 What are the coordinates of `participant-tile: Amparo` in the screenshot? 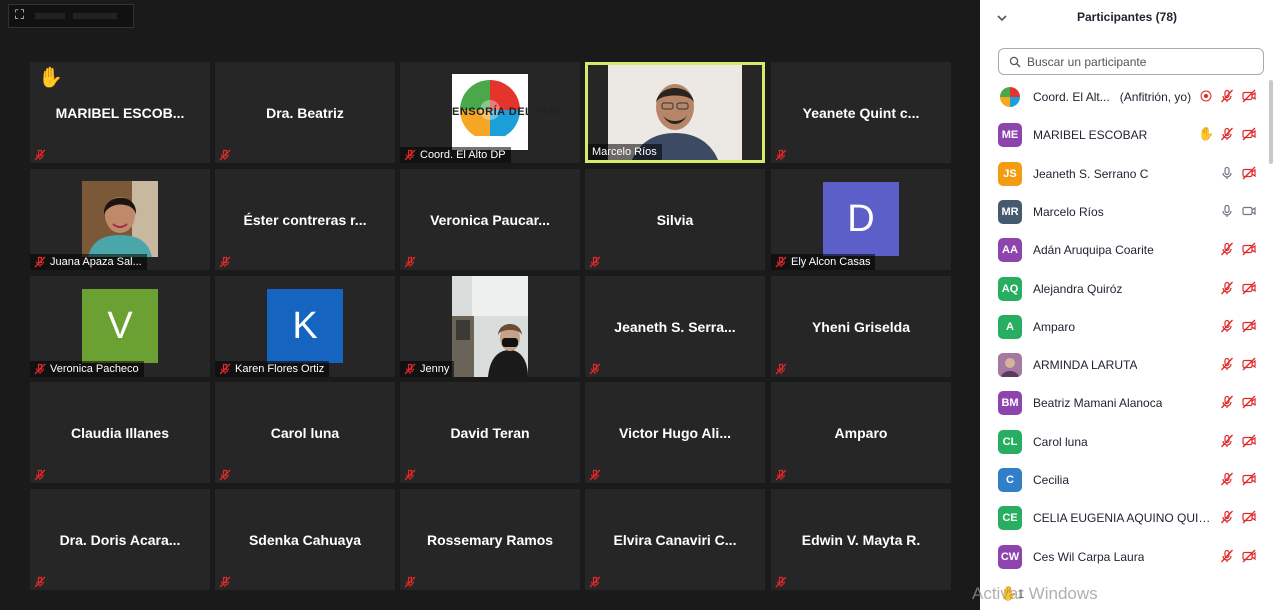 It's located at (861, 432).